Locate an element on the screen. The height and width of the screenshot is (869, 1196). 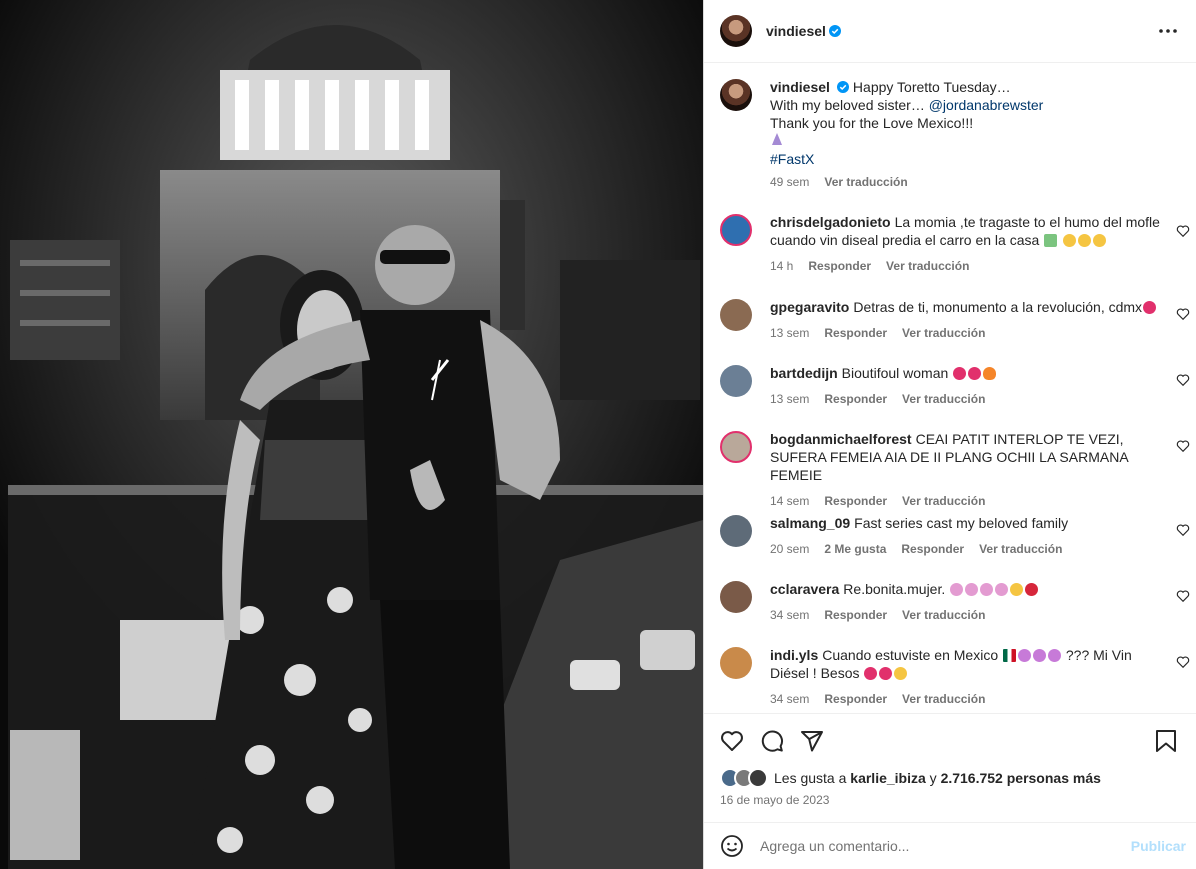
comment-meta: 14 sem Responder Ver traducción is located at coordinates (966, 501).